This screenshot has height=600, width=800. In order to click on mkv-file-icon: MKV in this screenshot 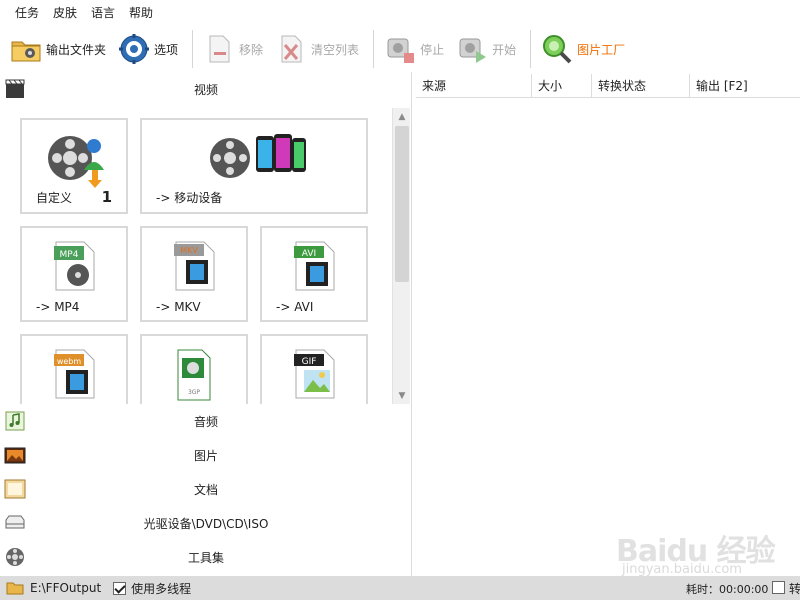, I will do `click(195, 266)`.